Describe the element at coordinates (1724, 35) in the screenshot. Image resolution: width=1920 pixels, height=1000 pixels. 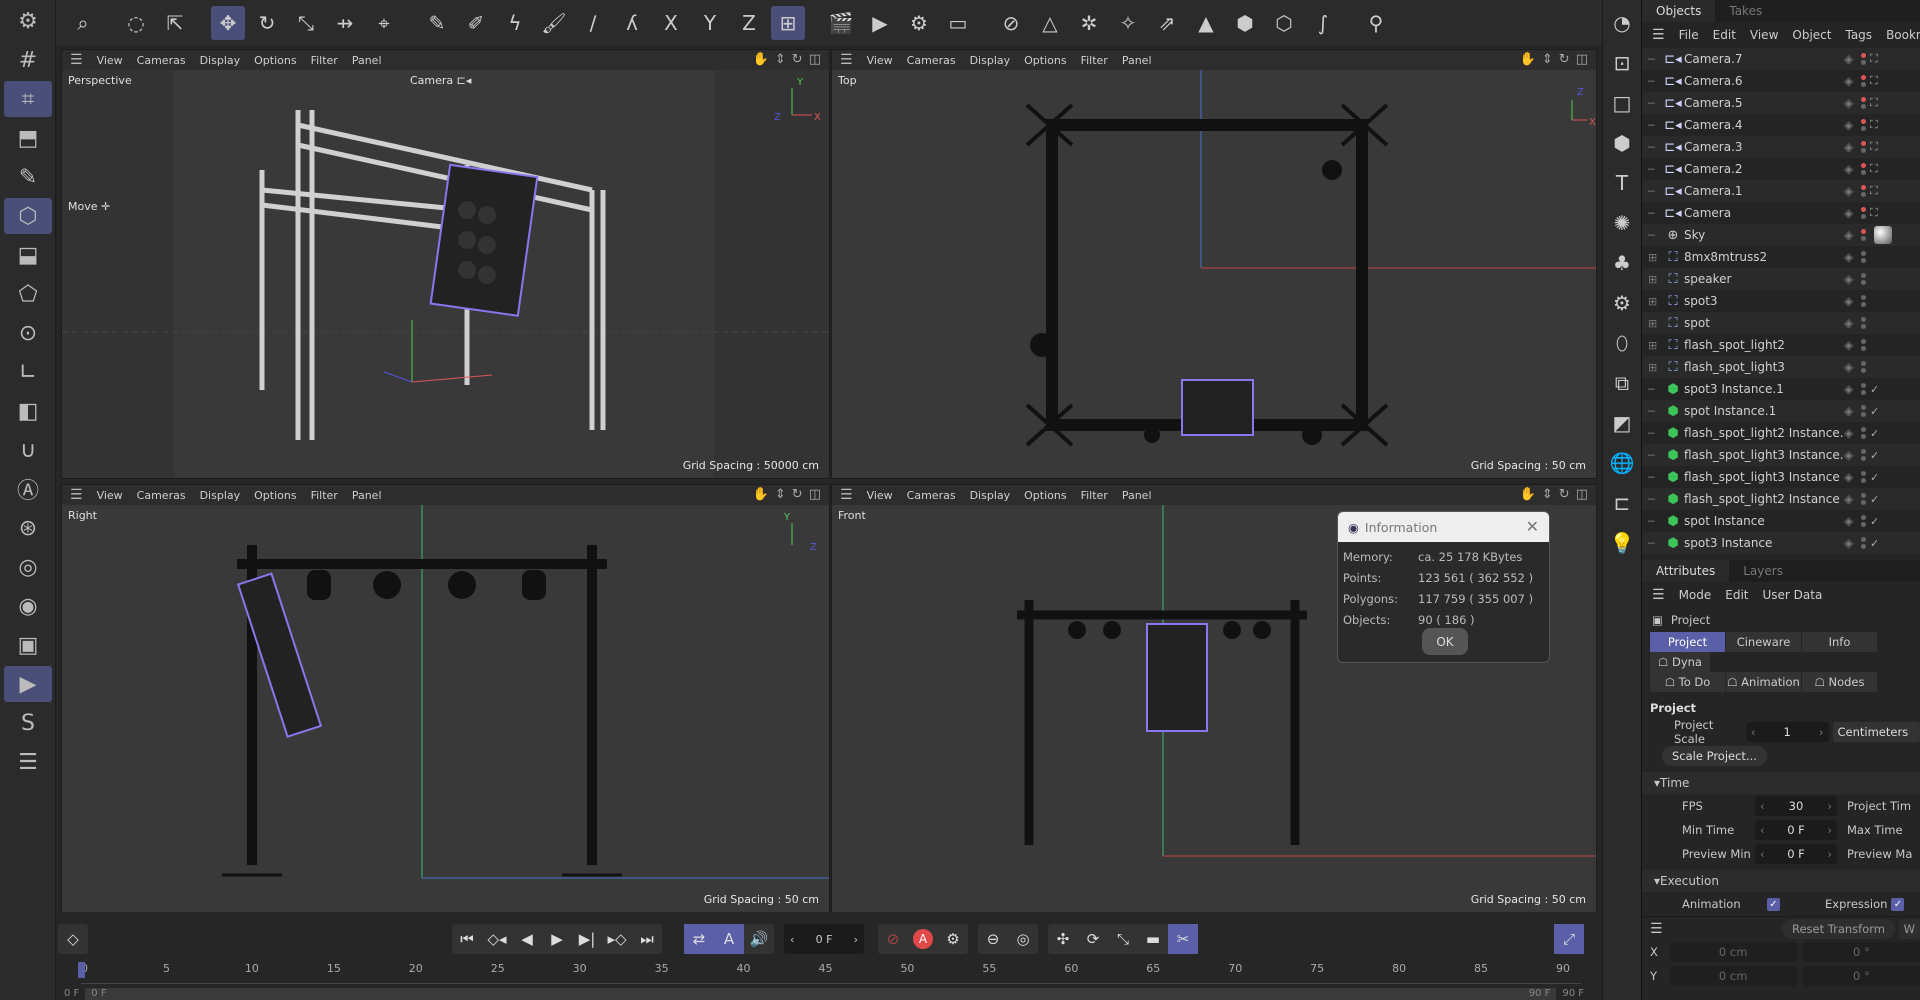
I see `objects-menu-edit: Edit` at that location.